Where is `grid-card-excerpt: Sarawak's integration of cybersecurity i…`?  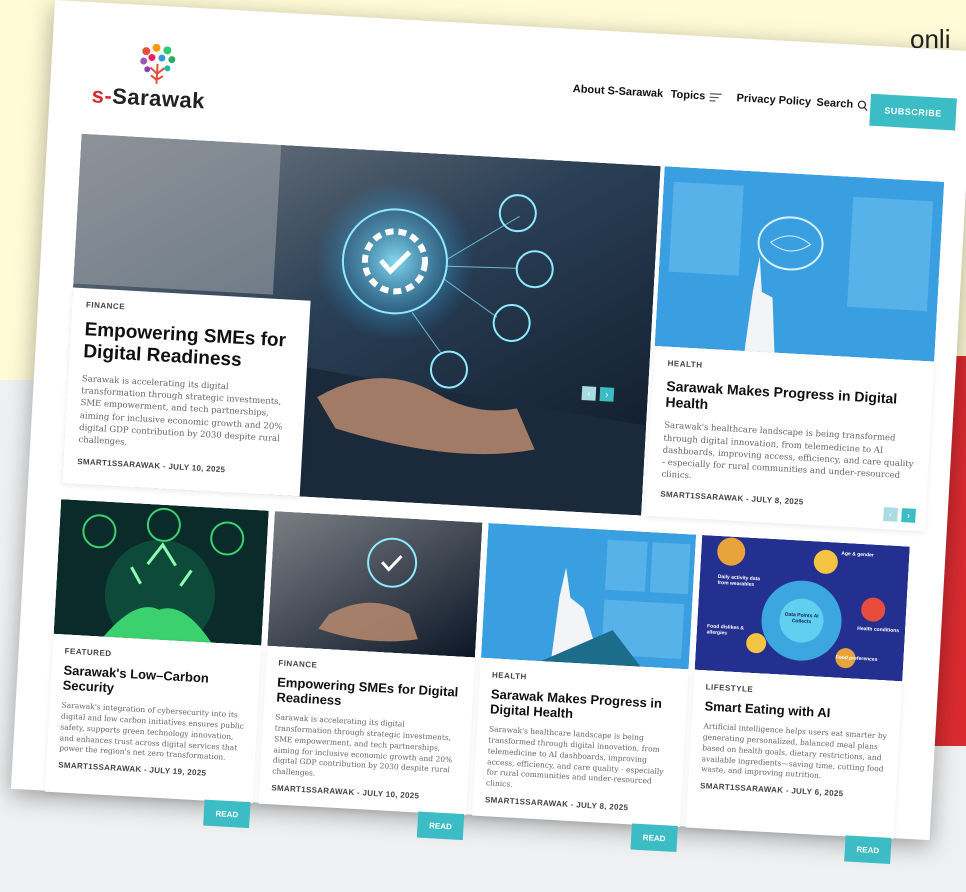
grid-card-excerpt: Sarawak's integration of cybersecurity i… is located at coordinates (151, 731).